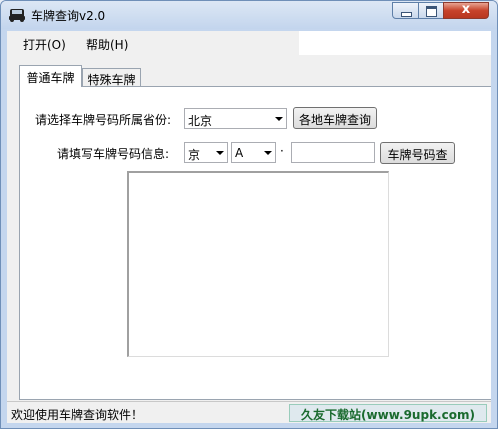 This screenshot has height=429, width=498. I want to click on tab-special-plate: 特殊车牌, so click(111, 77).